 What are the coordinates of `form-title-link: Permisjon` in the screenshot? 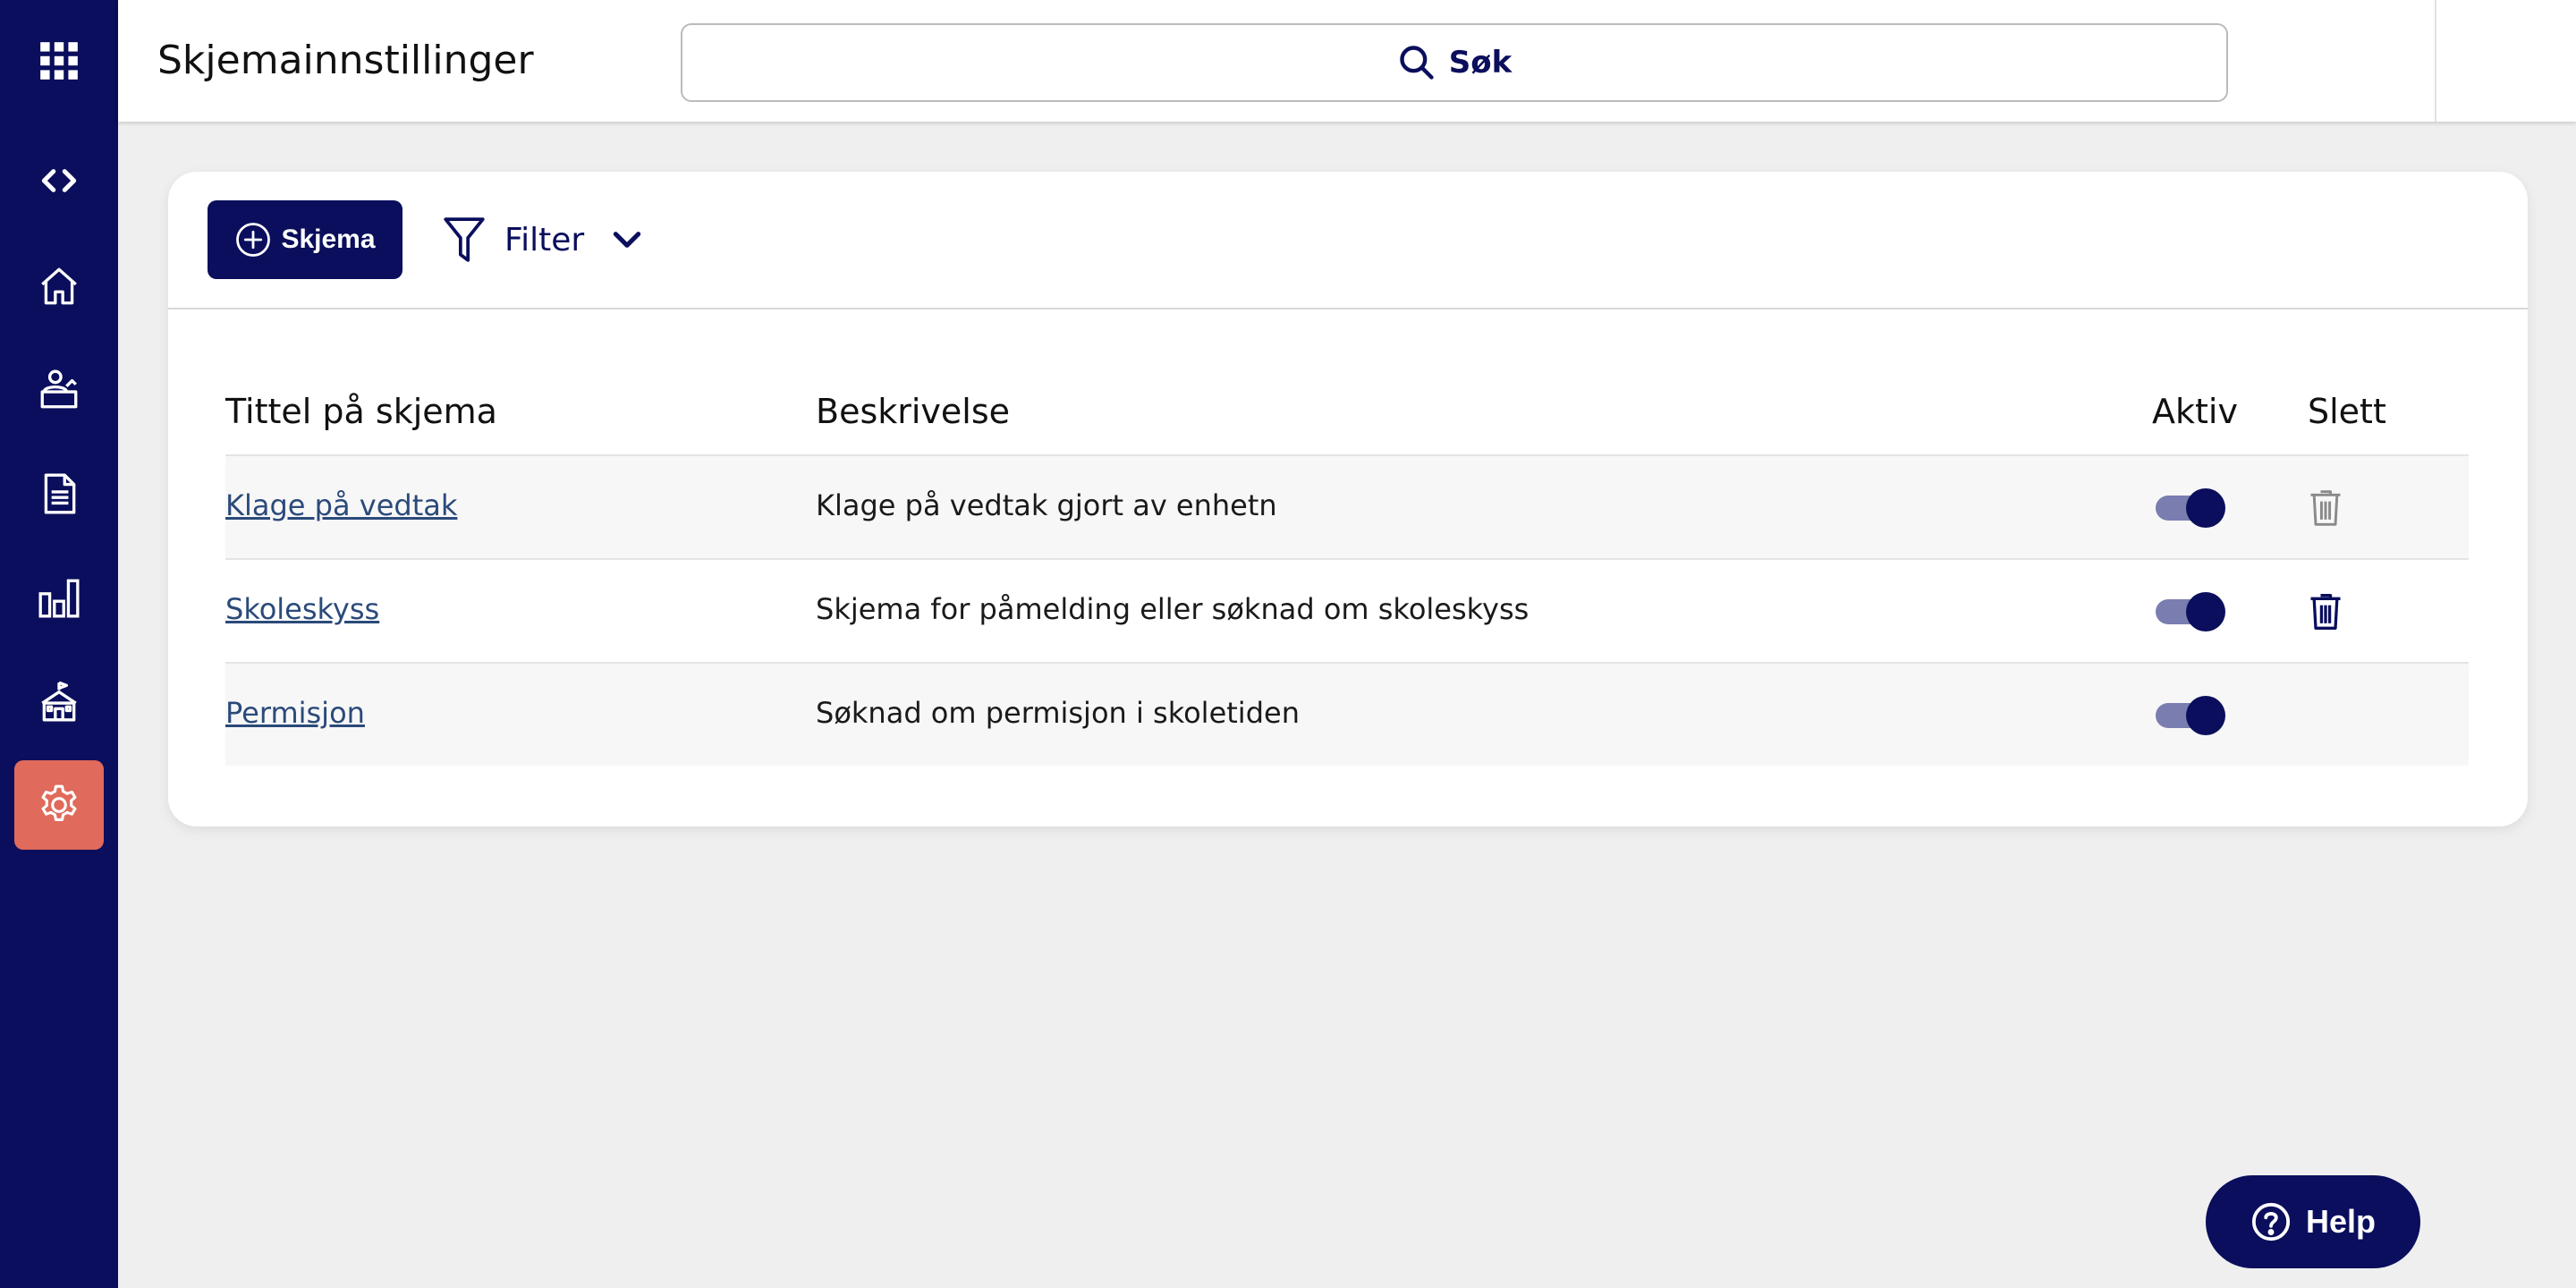 It's located at (295, 713).